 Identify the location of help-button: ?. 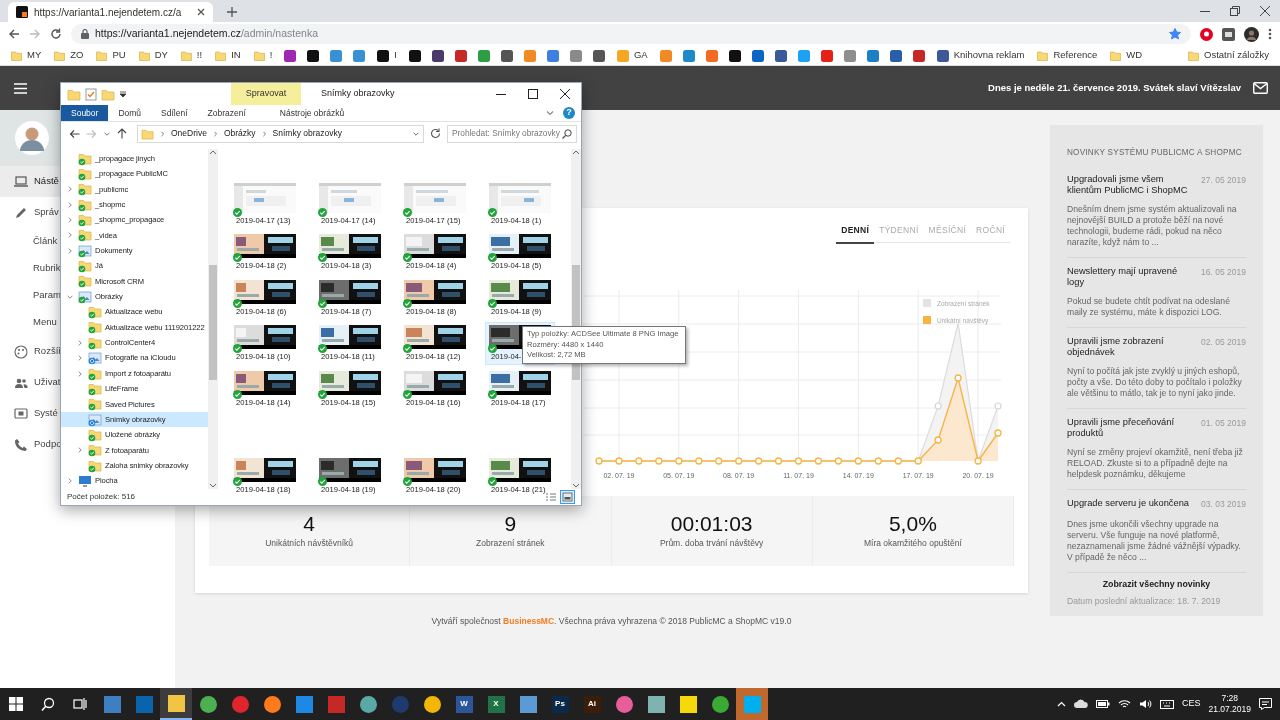
(569, 113).